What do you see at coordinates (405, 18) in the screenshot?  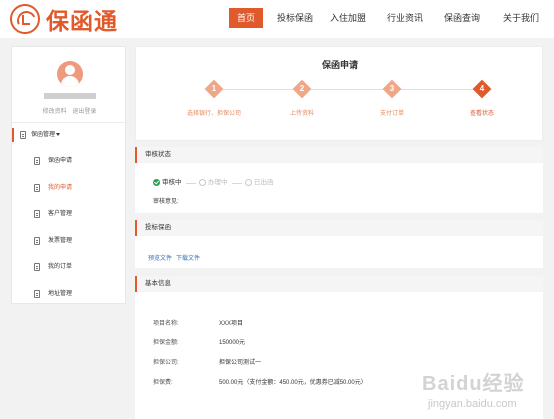 I see `nav-industry-news: 行业资讯` at bounding box center [405, 18].